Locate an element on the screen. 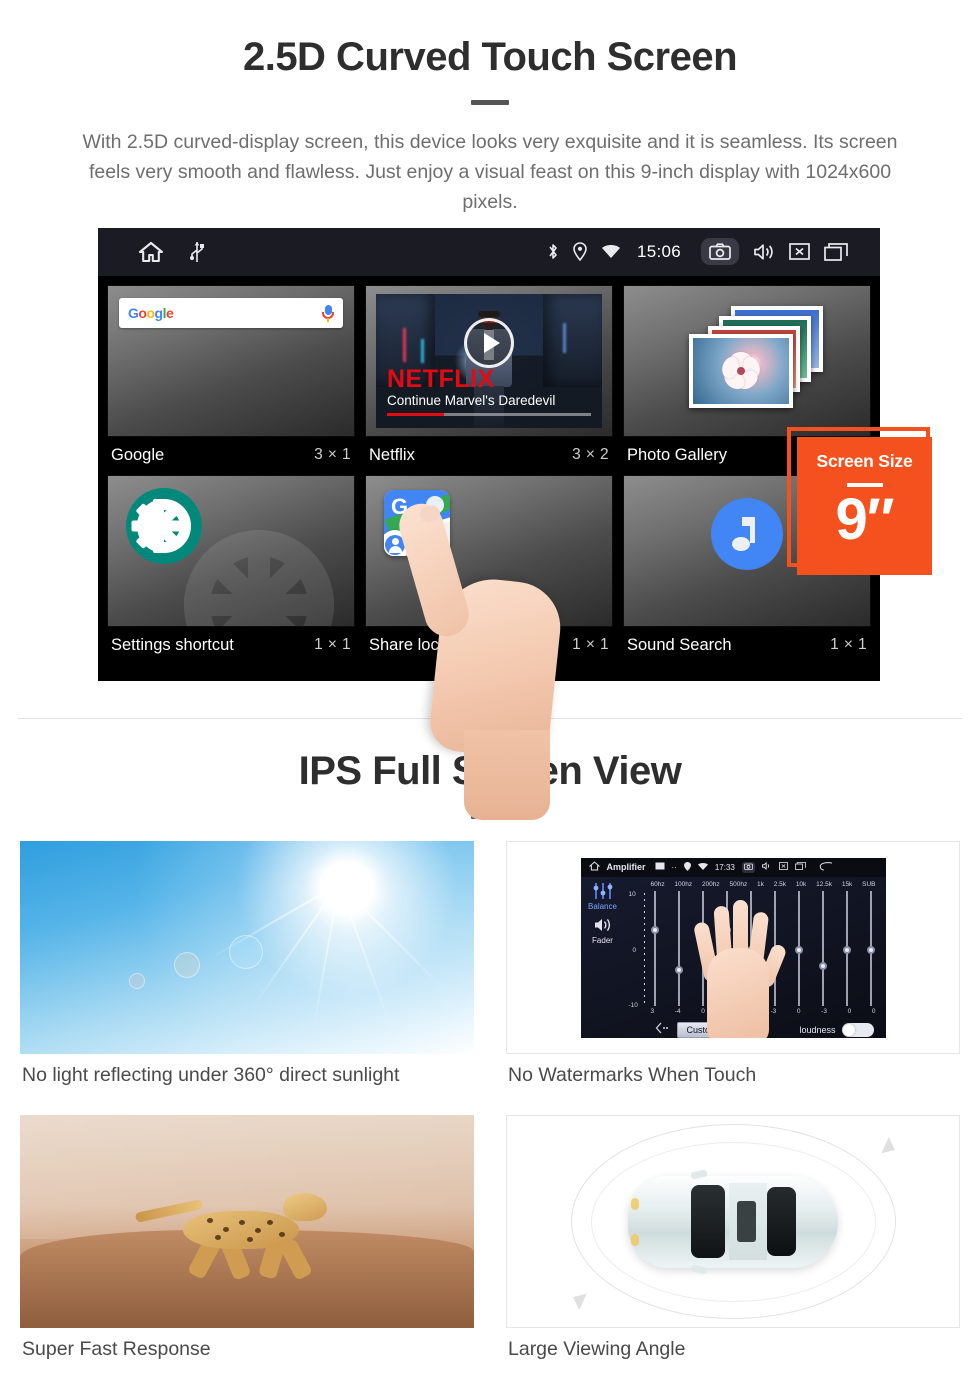 The width and height of the screenshot is (980, 1394). sliders-icon is located at coordinates (603, 891).